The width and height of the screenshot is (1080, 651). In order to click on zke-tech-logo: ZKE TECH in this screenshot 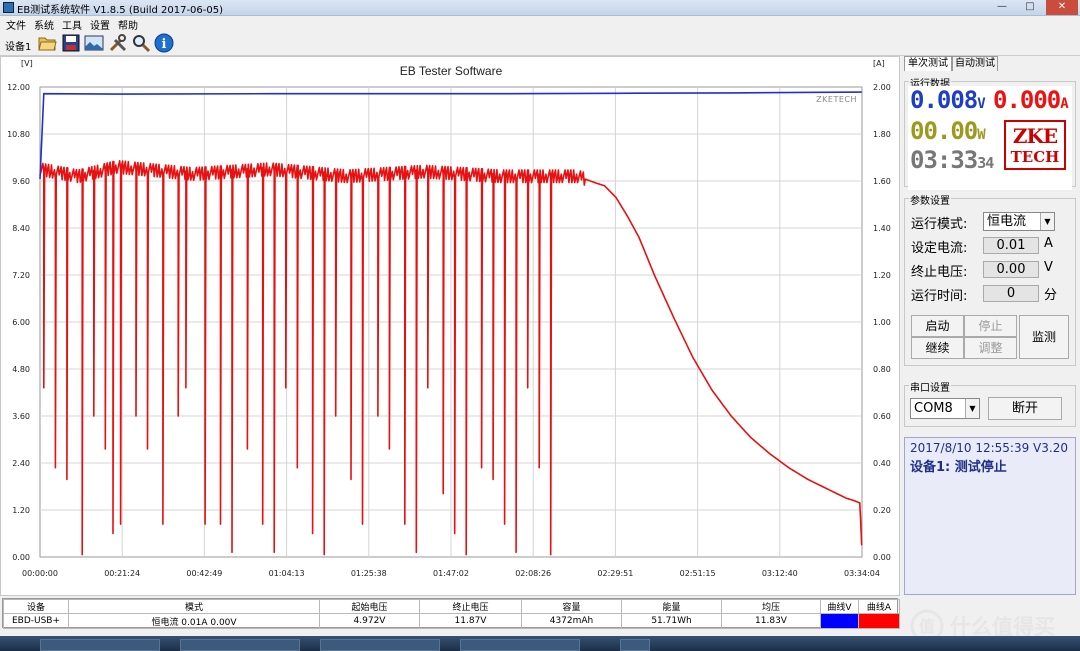, I will do `click(1035, 145)`.